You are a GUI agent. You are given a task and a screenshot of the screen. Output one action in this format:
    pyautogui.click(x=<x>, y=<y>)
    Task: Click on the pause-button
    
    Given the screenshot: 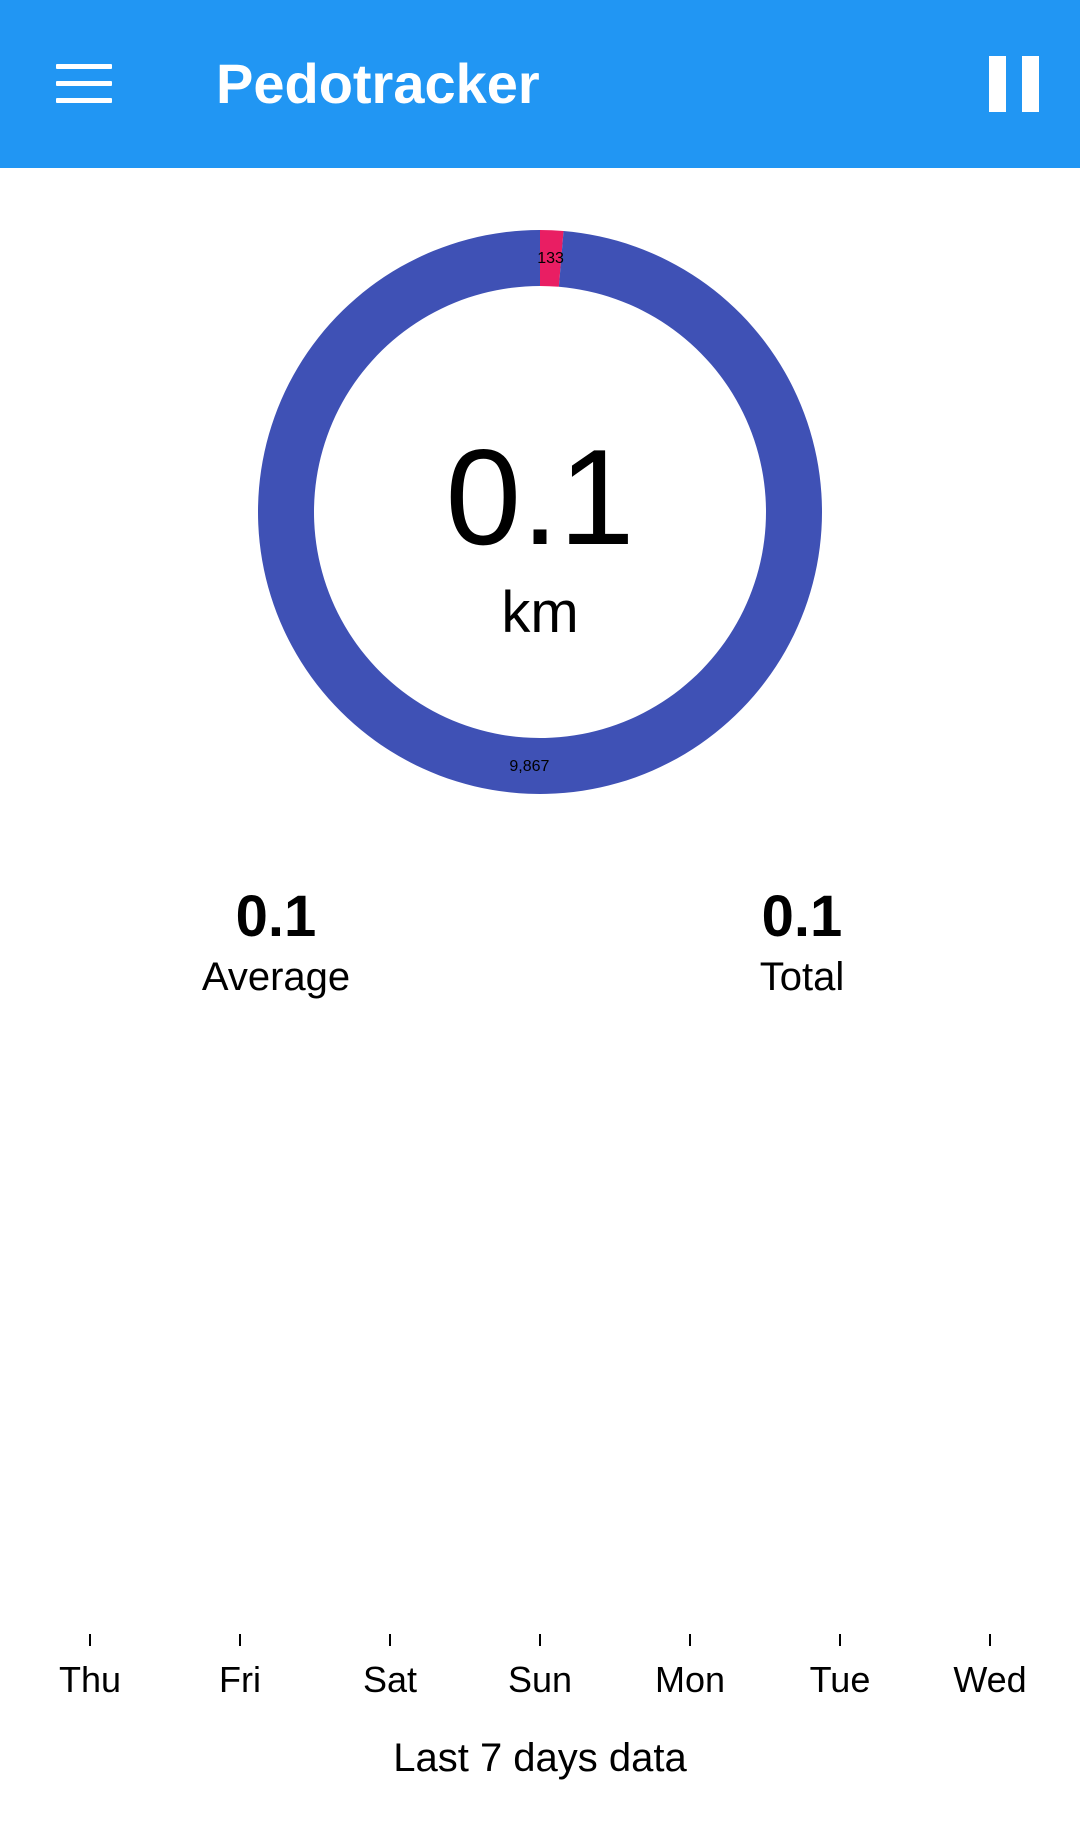 What is the action you would take?
    pyautogui.click(x=1014, y=84)
    